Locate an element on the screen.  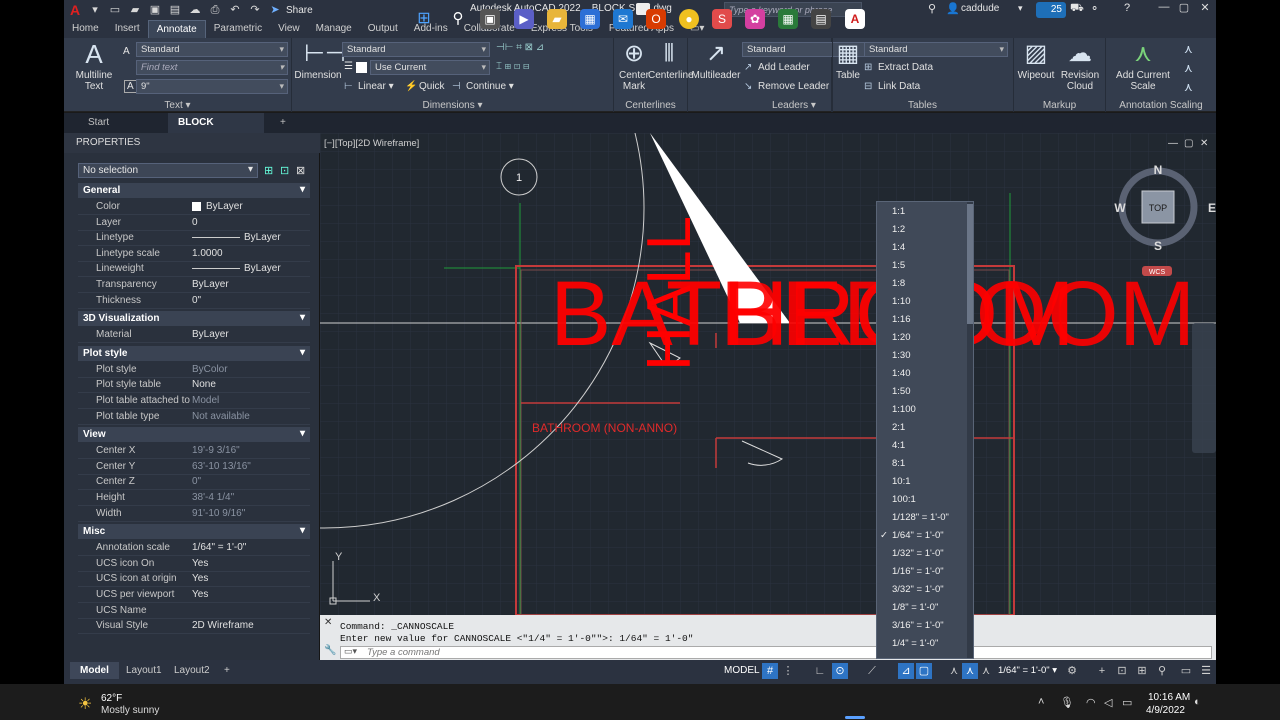
auto-scale-icon: ⋏ is located at coordinates (970, 671).